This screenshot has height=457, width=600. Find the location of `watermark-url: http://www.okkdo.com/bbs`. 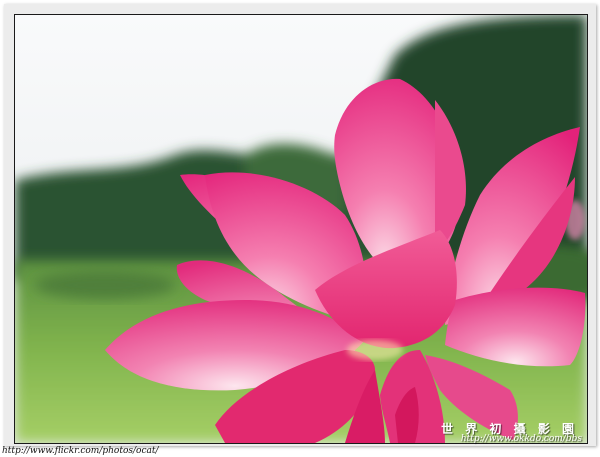

watermark-url: http://www.okkdo.com/bbs is located at coordinates (521, 439).